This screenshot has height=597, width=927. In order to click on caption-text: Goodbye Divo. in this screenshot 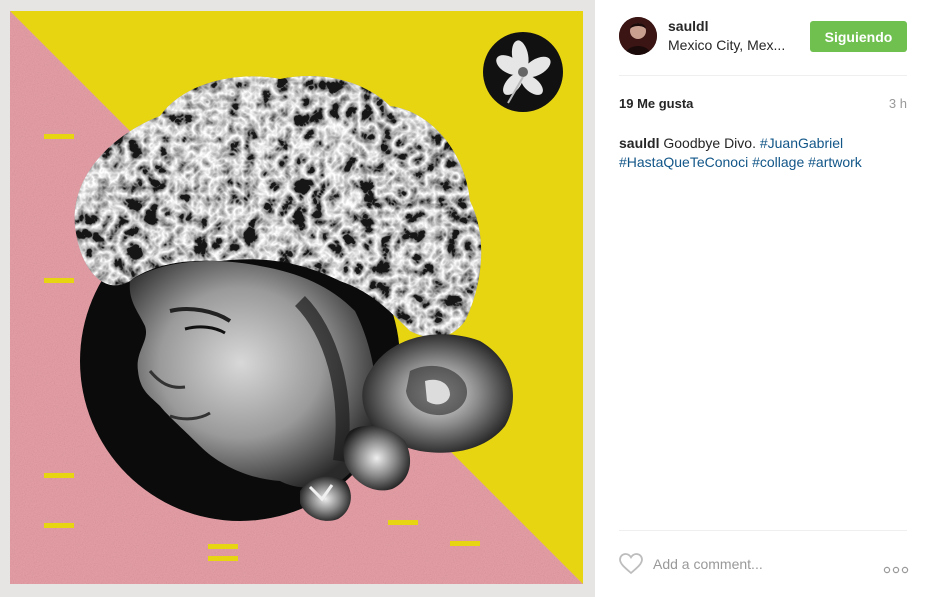, I will do `click(709, 143)`.